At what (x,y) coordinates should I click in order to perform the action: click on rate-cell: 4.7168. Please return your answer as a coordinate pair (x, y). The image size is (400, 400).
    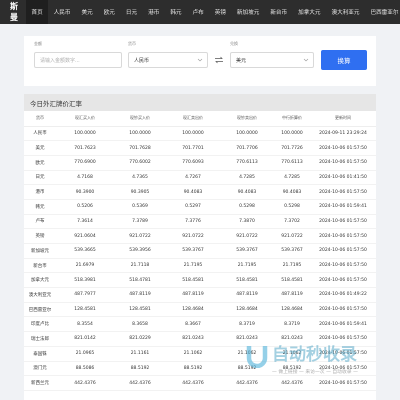
    Looking at the image, I should click on (85, 178).